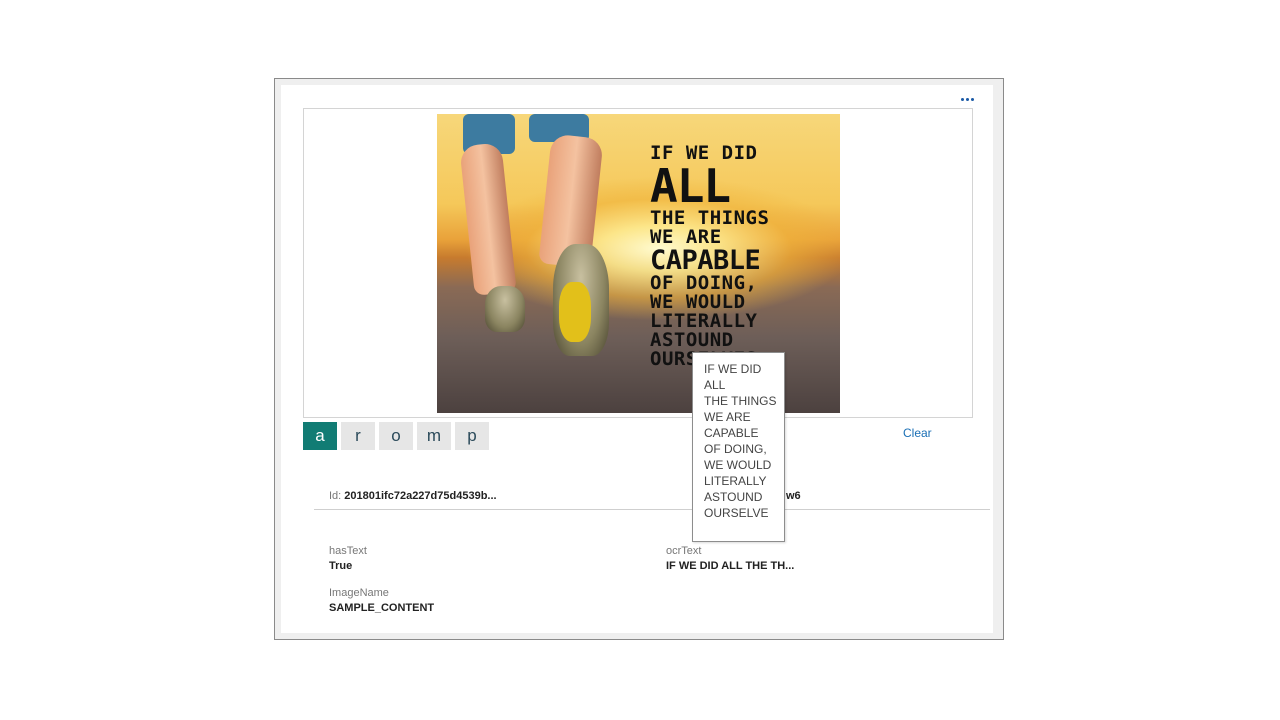 The height and width of the screenshot is (720, 1280). Describe the element at coordinates (731, 433) in the screenshot. I see `tooltip-line: CAPABLE` at that location.